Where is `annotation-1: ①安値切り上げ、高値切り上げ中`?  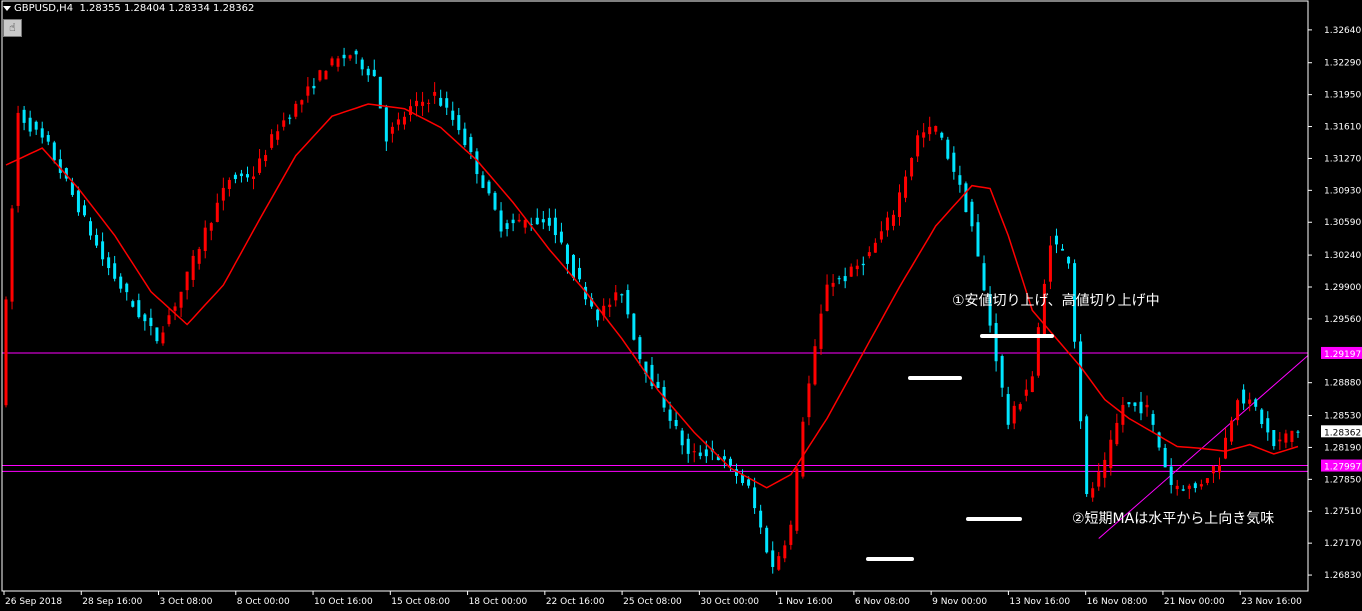
annotation-1: ①安値切り上げ、高値切り上げ中 is located at coordinates (1056, 301).